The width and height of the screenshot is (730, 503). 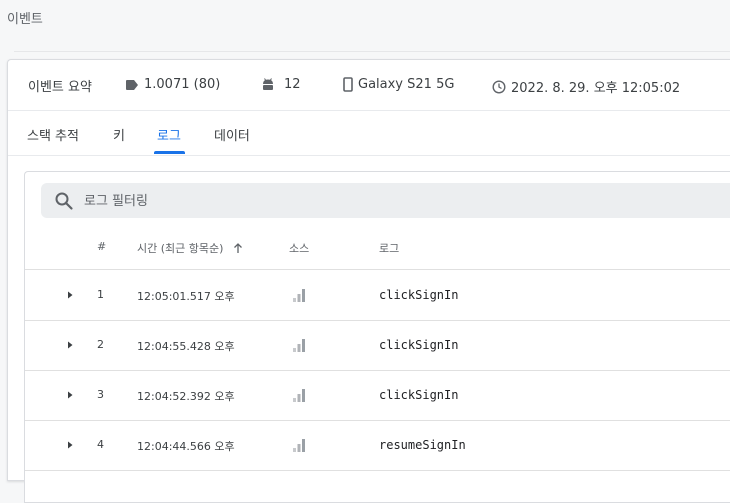 I want to click on row-log-message: resumeSignIn, so click(x=422, y=445).